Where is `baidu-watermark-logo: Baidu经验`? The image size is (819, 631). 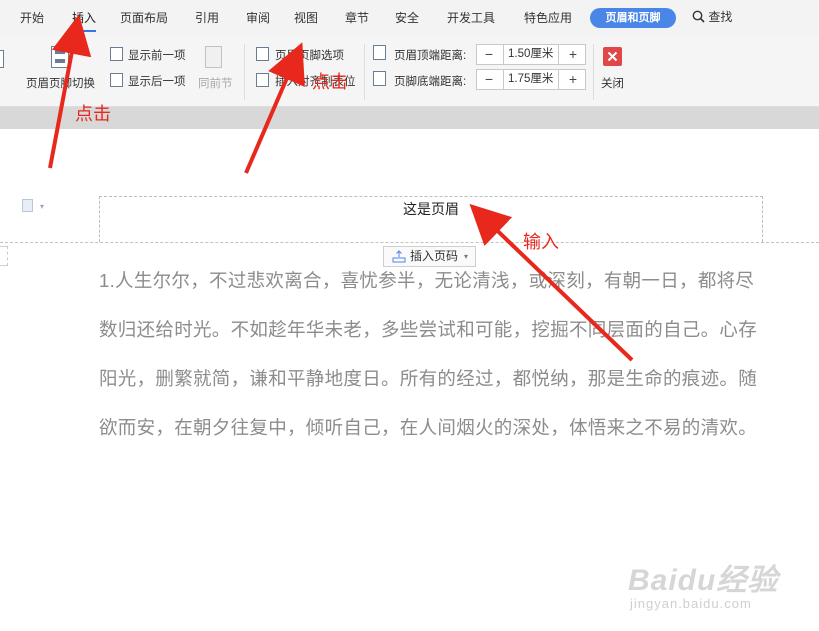
baidu-watermark-logo: Baidu经验 is located at coordinates (703, 580).